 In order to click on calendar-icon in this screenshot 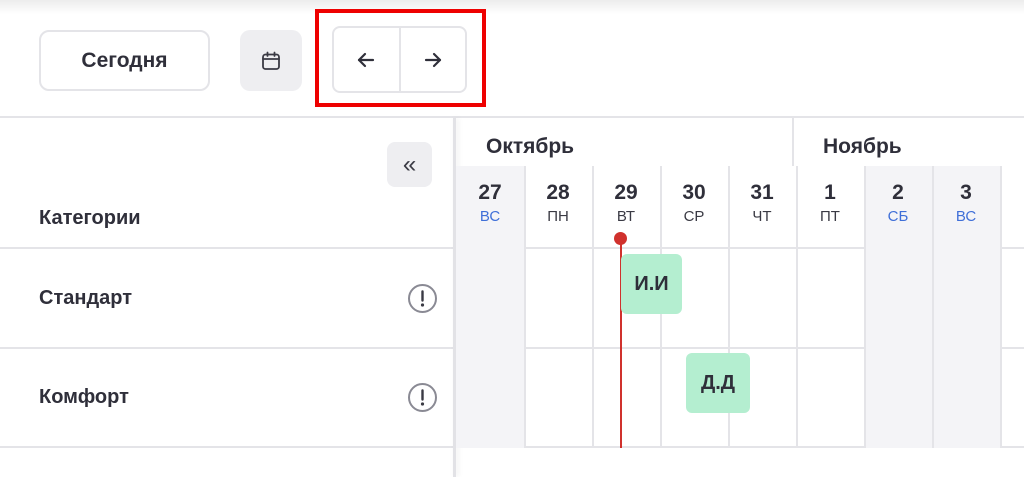, I will do `click(271, 60)`.